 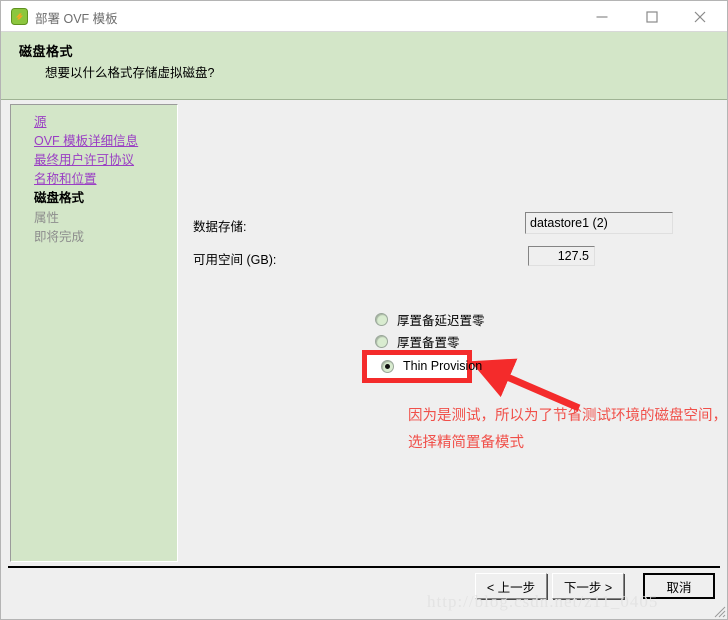 I want to click on datastore-value: datastore1 (2), so click(x=599, y=223).